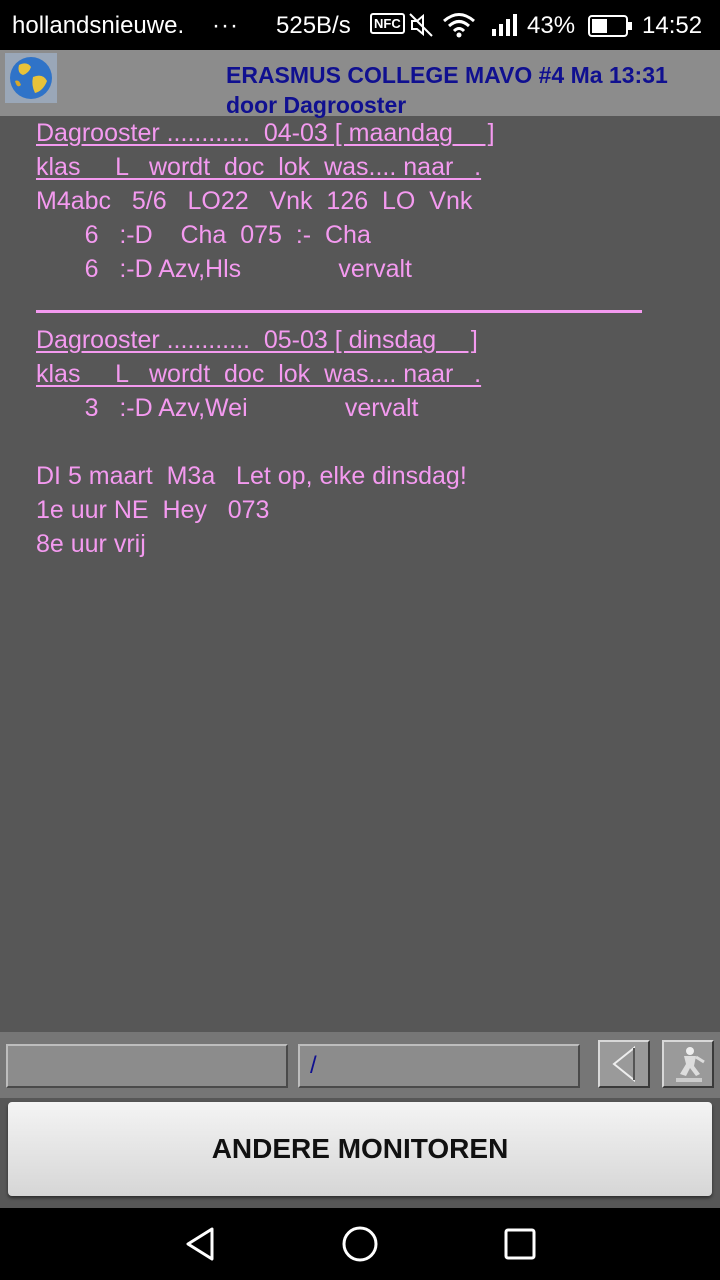 Image resolution: width=720 pixels, height=1280 pixels. I want to click on status-more-dots: ···, so click(225, 25).